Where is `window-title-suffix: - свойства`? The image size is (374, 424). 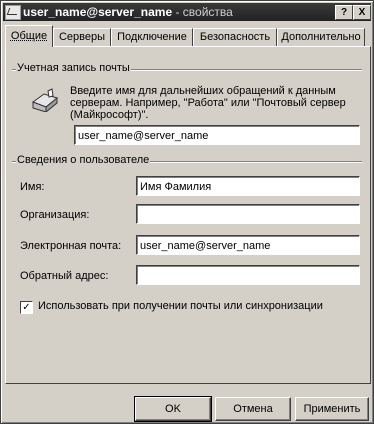 window-title-suffix: - свойства is located at coordinates (202, 12).